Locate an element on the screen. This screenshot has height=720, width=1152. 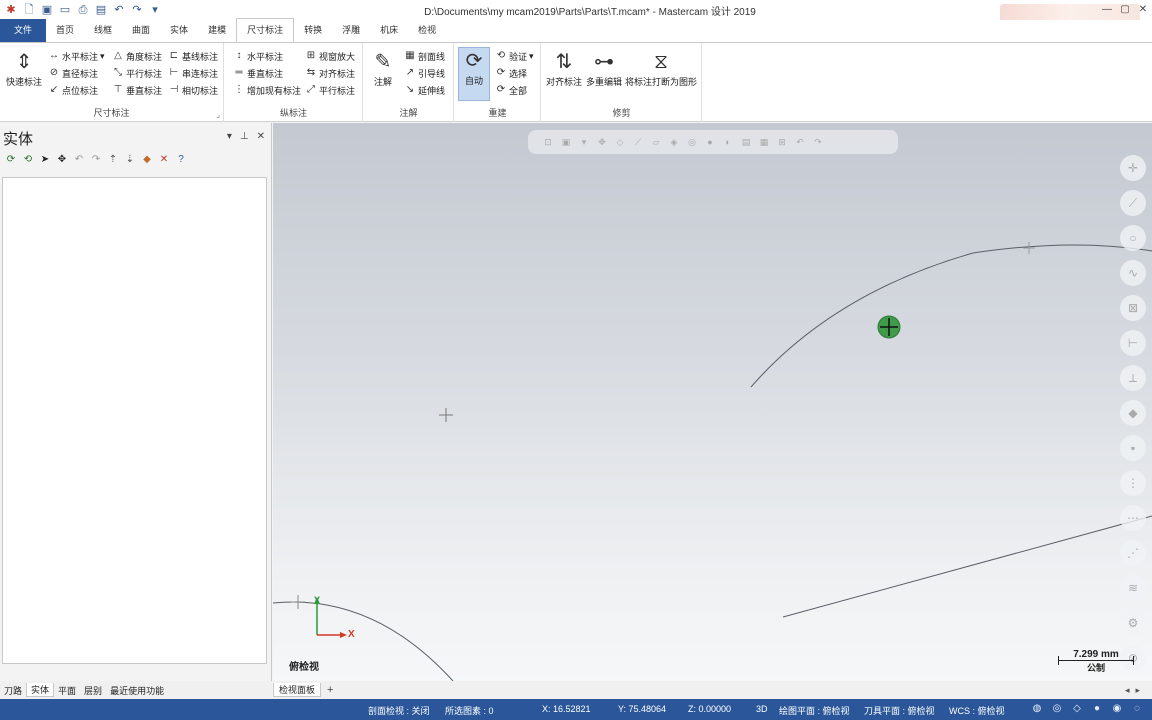
selection-mode-icon: ▣ is located at coordinates (566, 142).